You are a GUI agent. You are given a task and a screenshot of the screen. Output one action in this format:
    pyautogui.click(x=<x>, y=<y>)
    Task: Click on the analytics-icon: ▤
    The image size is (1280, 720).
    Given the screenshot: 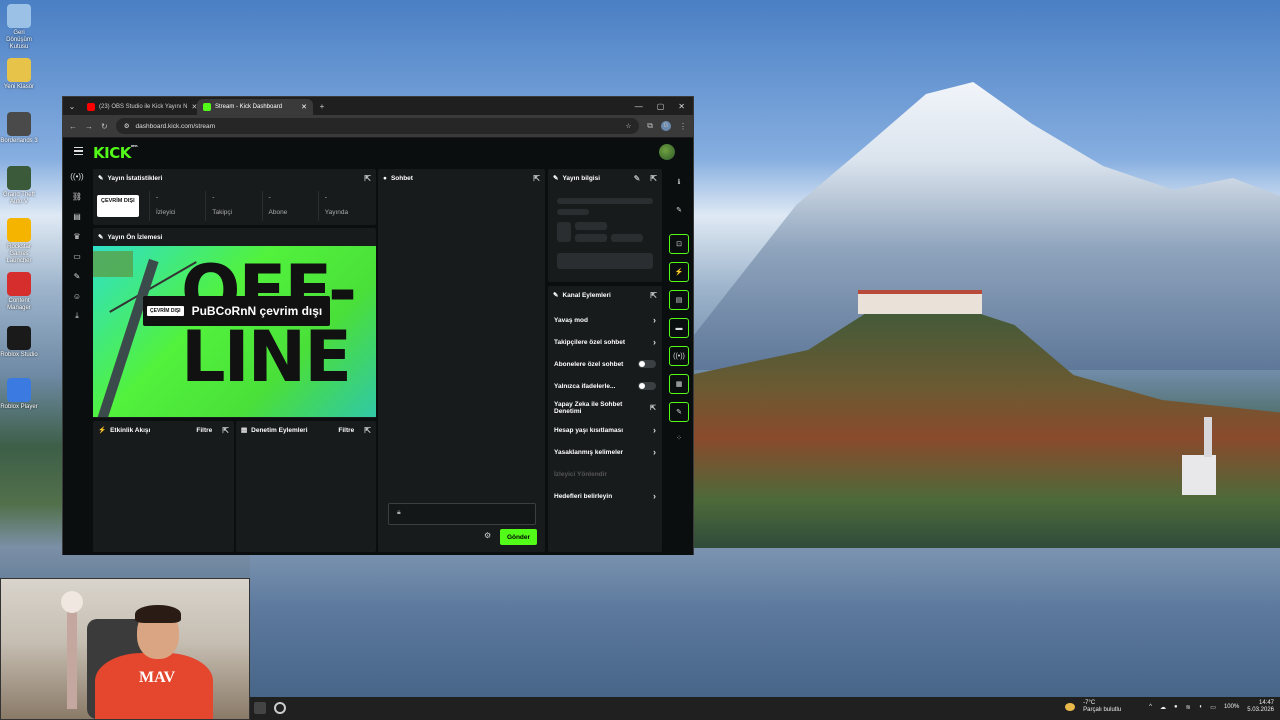 What is the action you would take?
    pyautogui.click(x=77, y=216)
    